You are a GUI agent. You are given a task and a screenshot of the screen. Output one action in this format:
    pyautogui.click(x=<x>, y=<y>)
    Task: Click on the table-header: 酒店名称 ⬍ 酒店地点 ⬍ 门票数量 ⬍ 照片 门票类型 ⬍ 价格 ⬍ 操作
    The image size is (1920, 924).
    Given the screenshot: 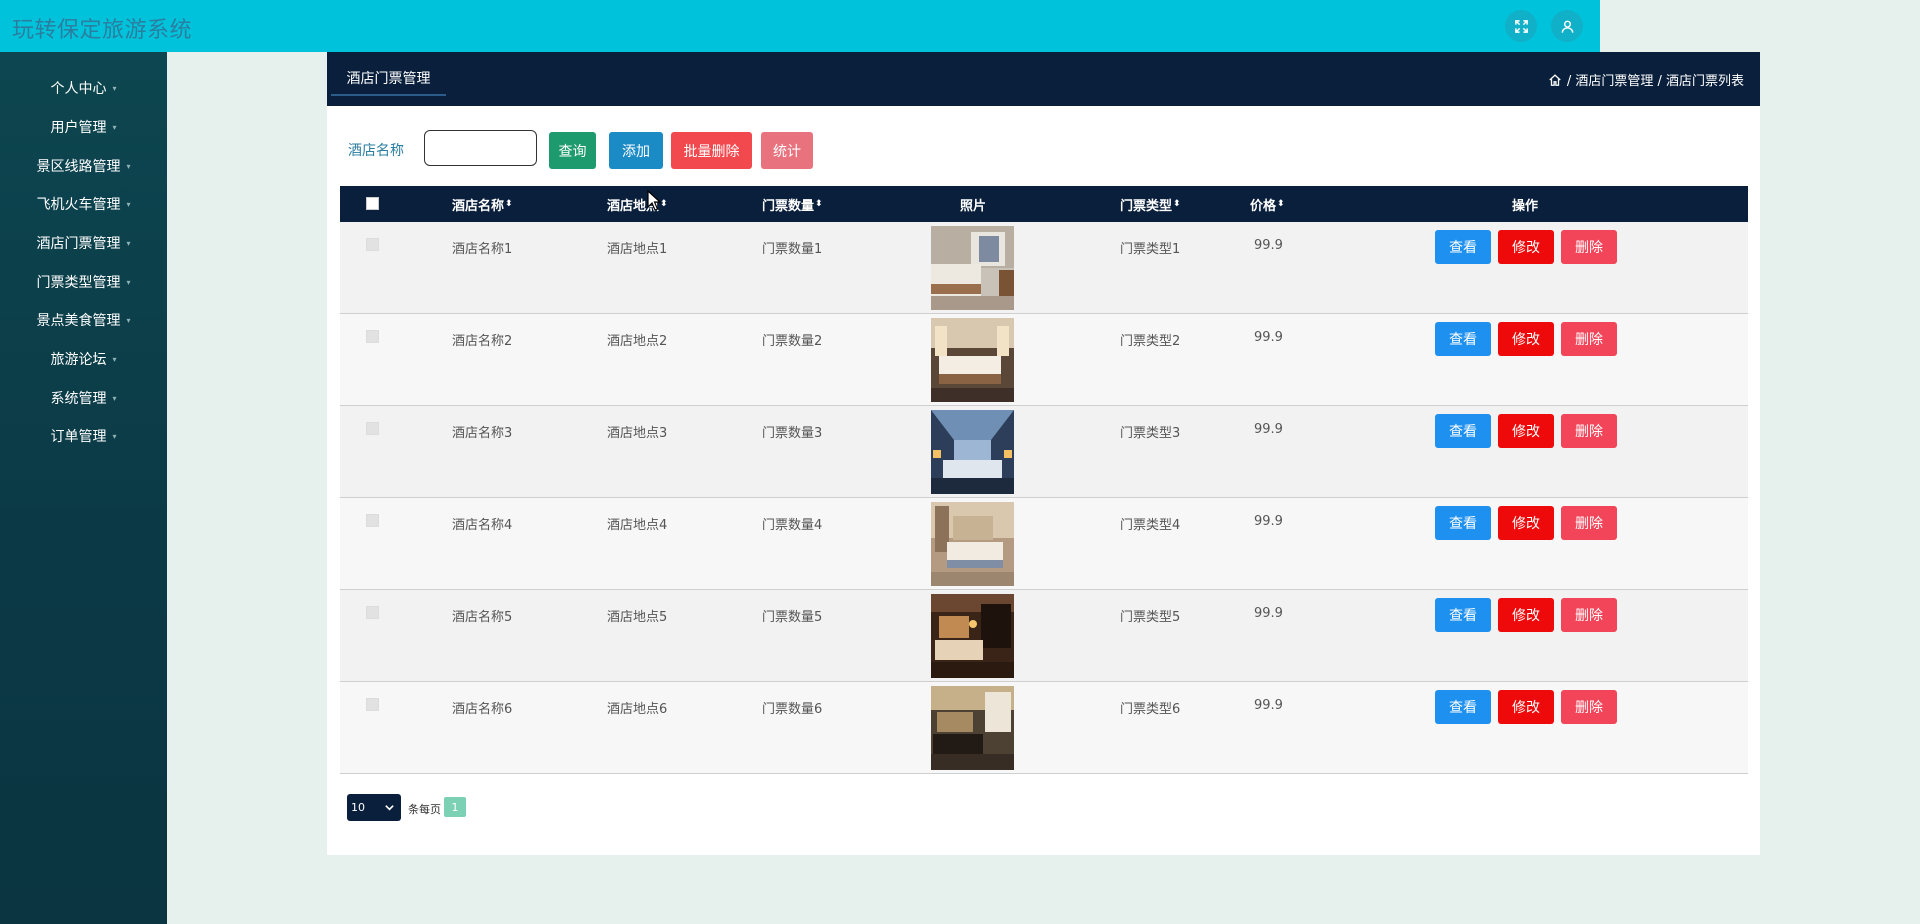 What is the action you would take?
    pyautogui.click(x=1044, y=204)
    